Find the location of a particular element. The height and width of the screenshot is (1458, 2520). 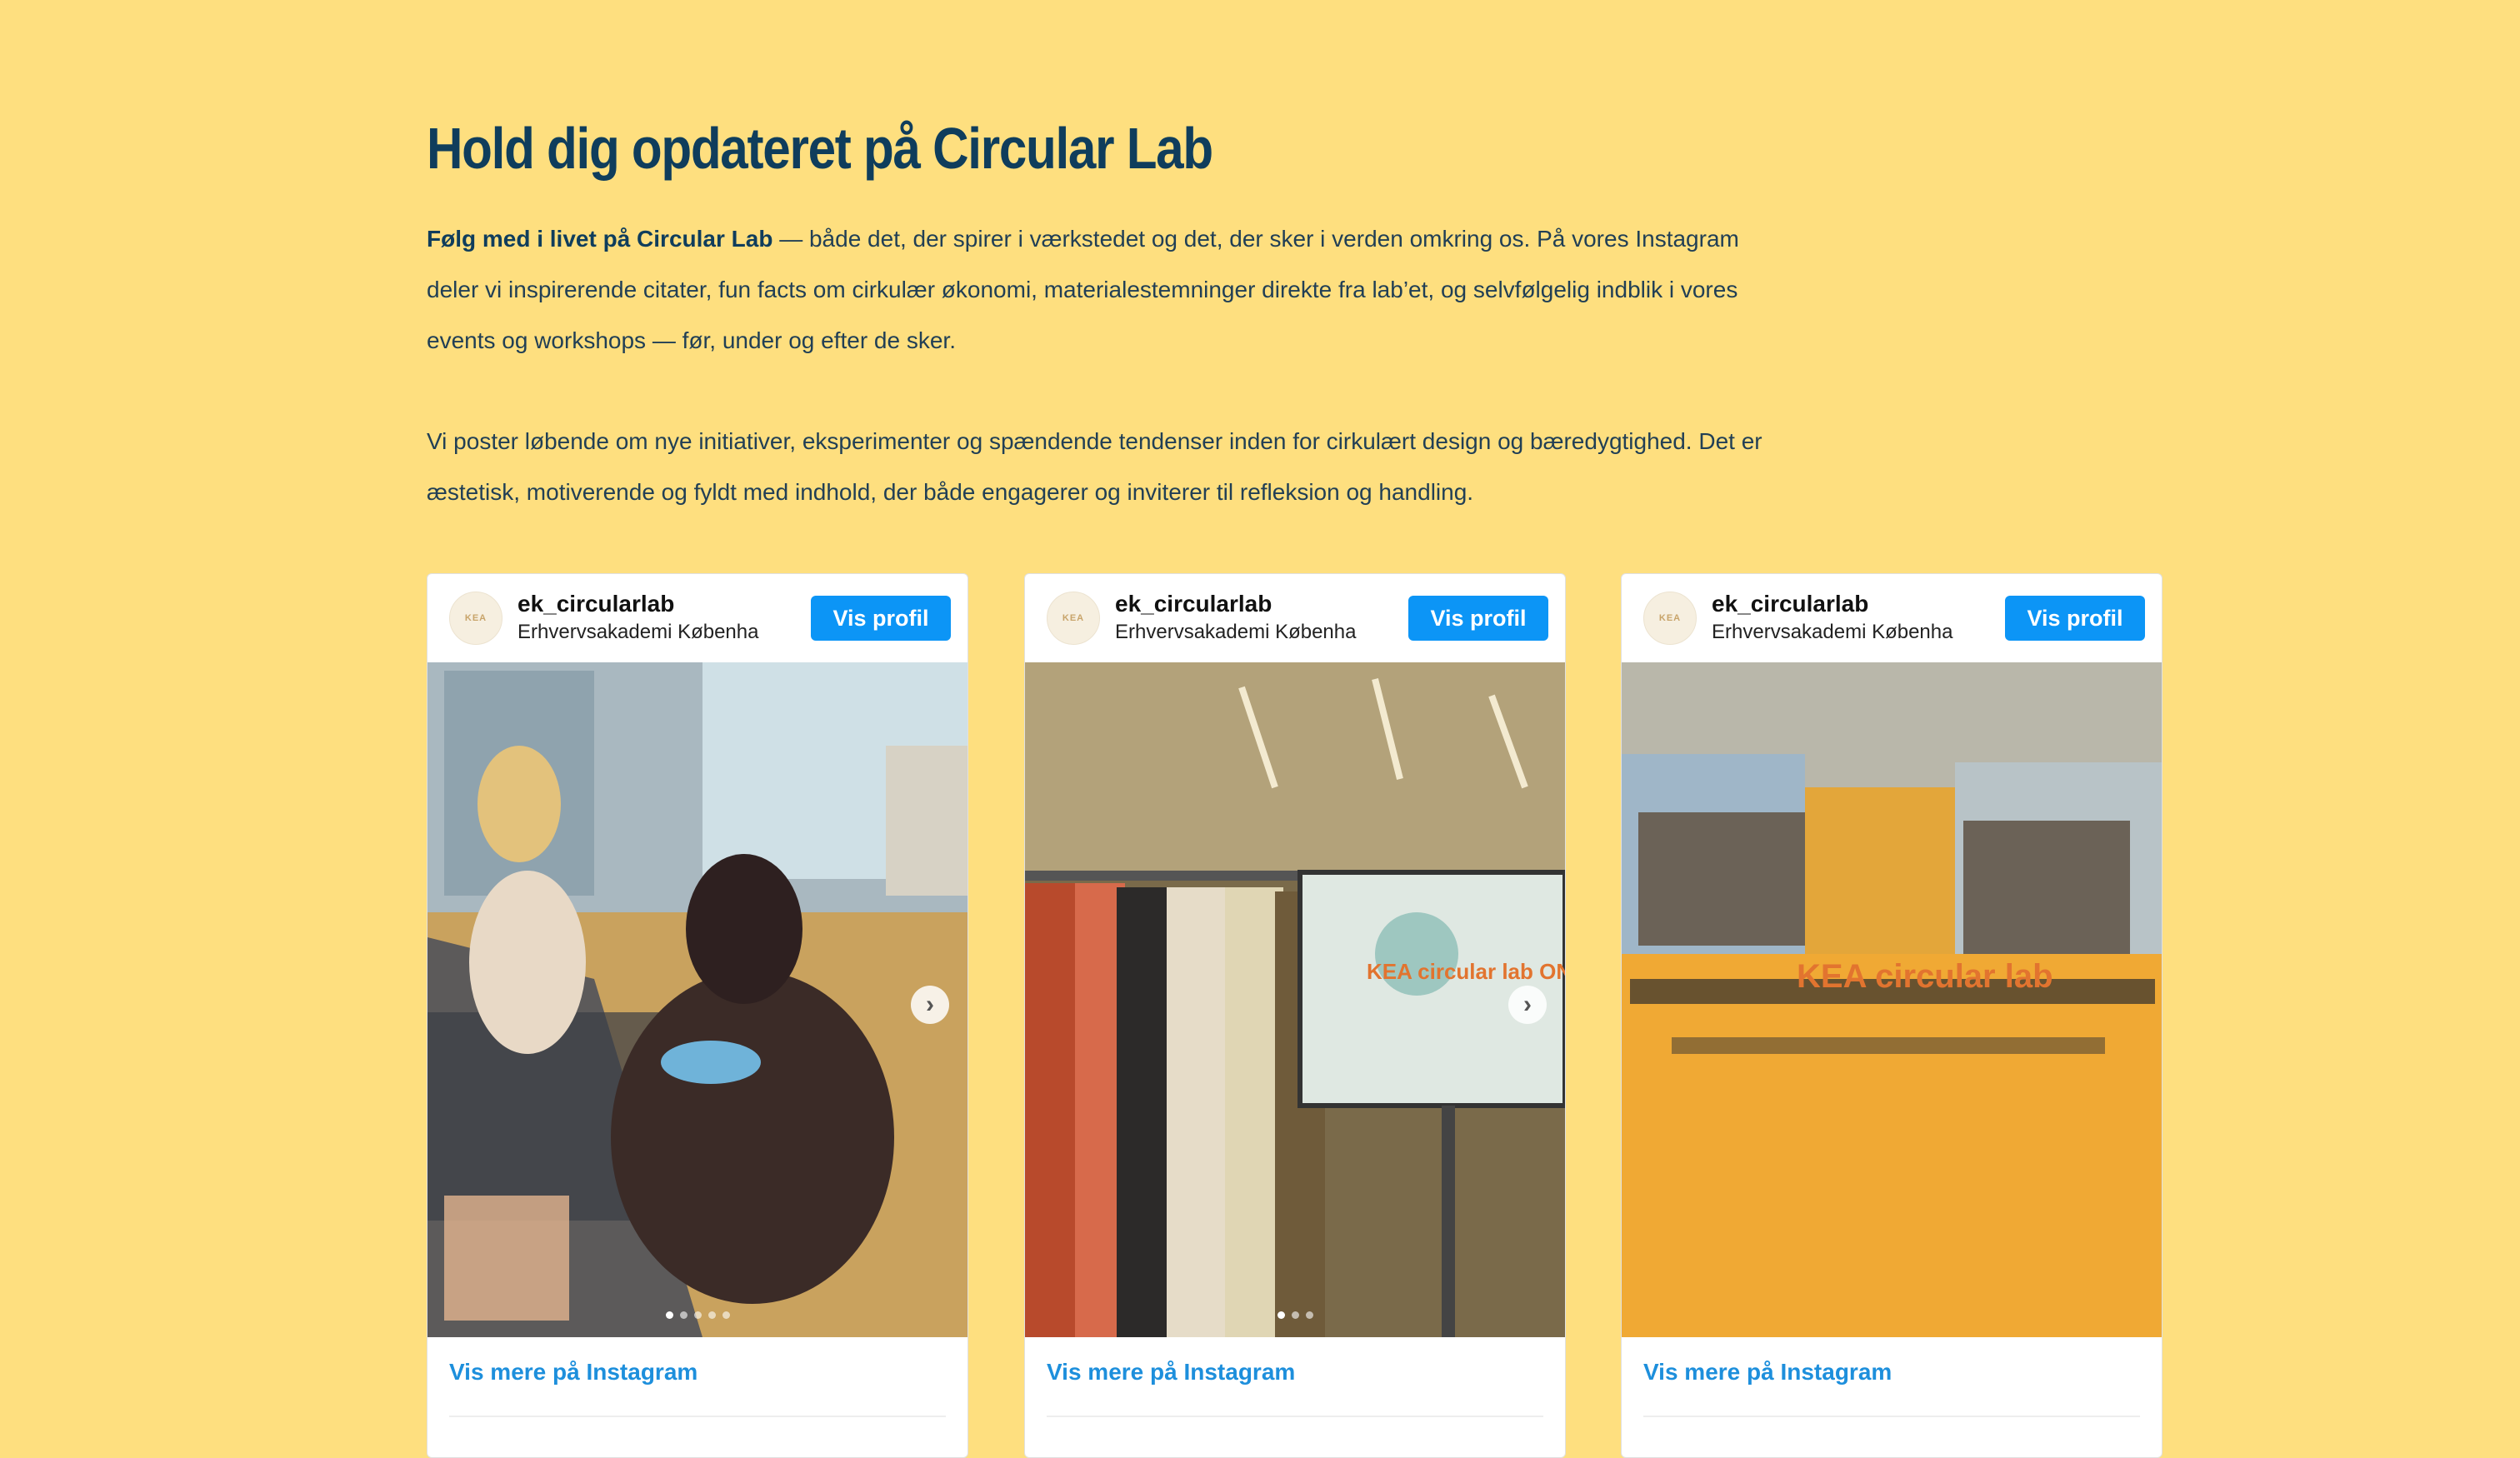

page-title: Hold dig opdateret på Circular Lab is located at coordinates (820, 148).